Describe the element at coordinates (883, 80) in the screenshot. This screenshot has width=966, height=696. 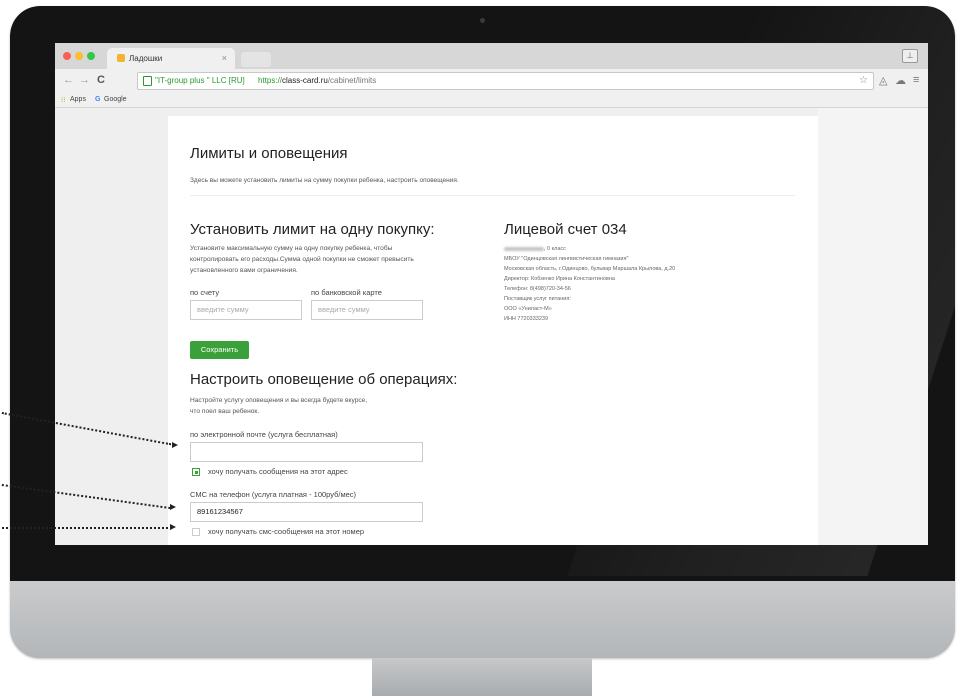
I see `extension-icon: ◬` at that location.